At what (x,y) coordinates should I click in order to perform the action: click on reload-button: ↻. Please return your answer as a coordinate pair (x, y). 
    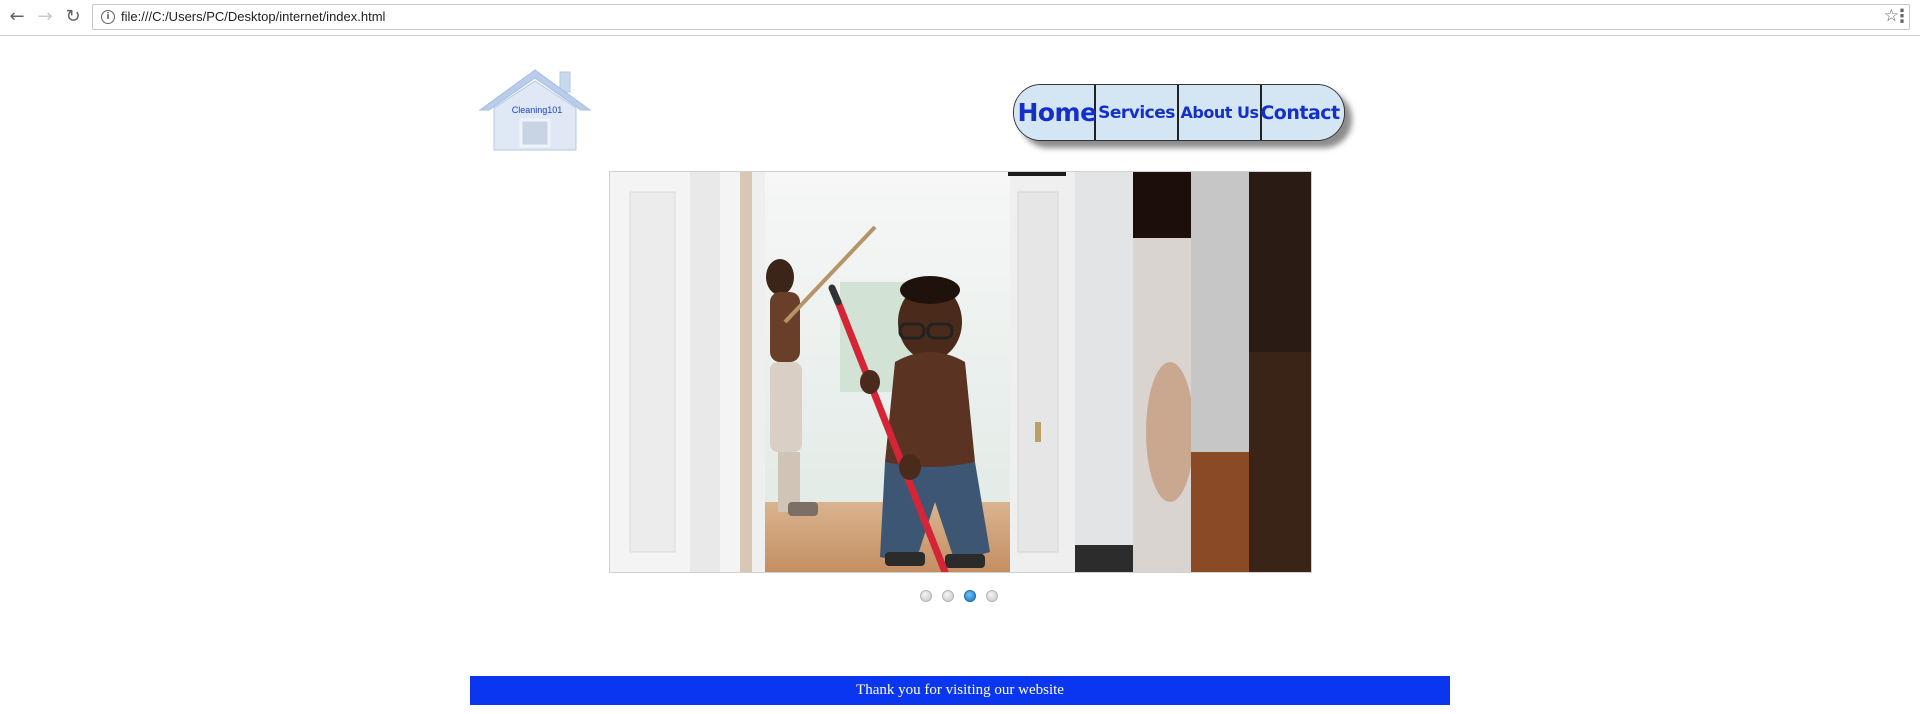
    Looking at the image, I should click on (73, 17).